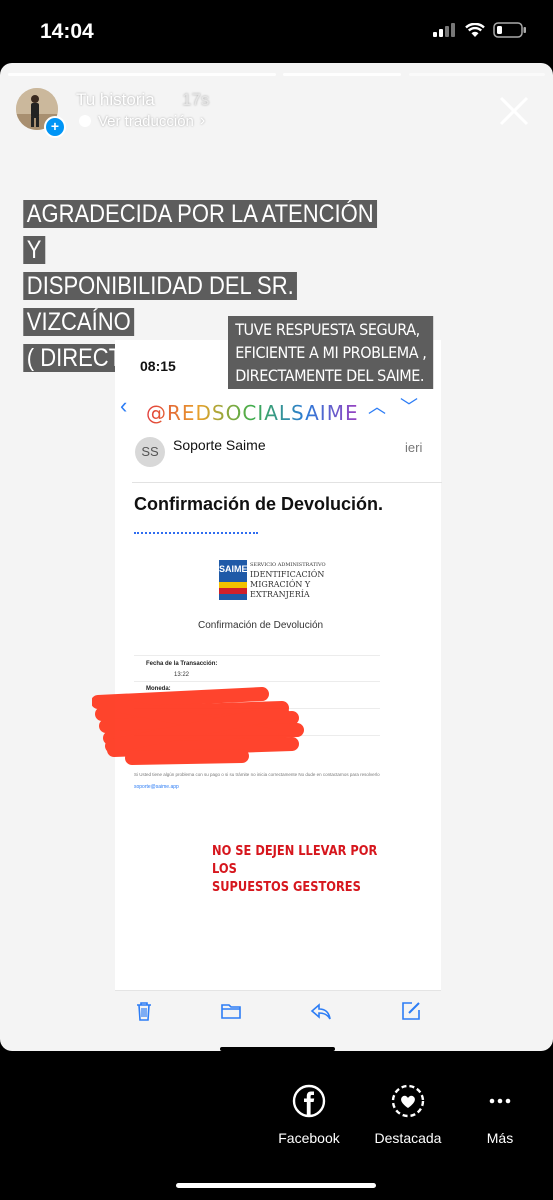  Describe the element at coordinates (393, 406) in the screenshot. I see `email-nav-arrows: ︿ ﹀` at that location.